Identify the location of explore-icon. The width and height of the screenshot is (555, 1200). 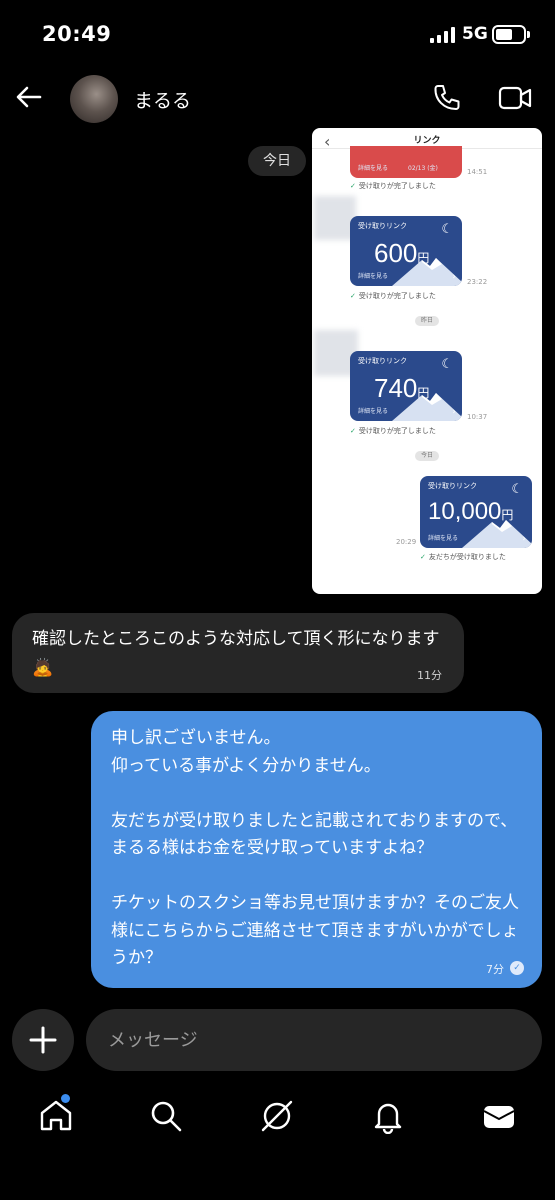
(277, 1116).